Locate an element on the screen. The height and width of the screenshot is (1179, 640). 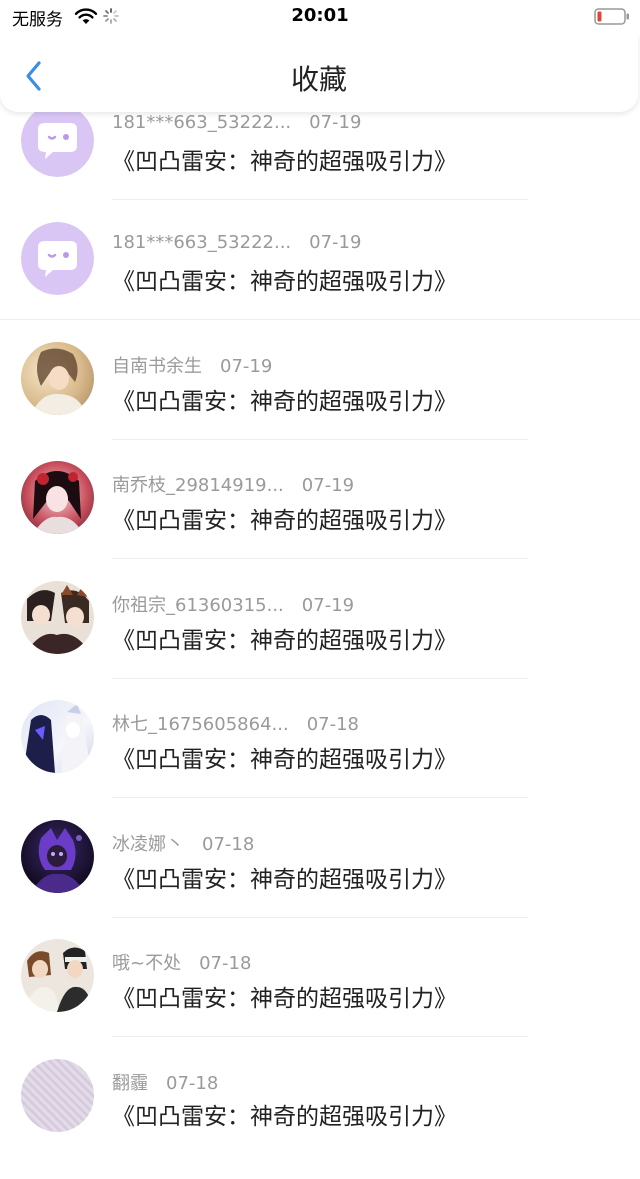
item-meta: 你祖宗_61360315... 07-19 is located at coordinates (233, 604).